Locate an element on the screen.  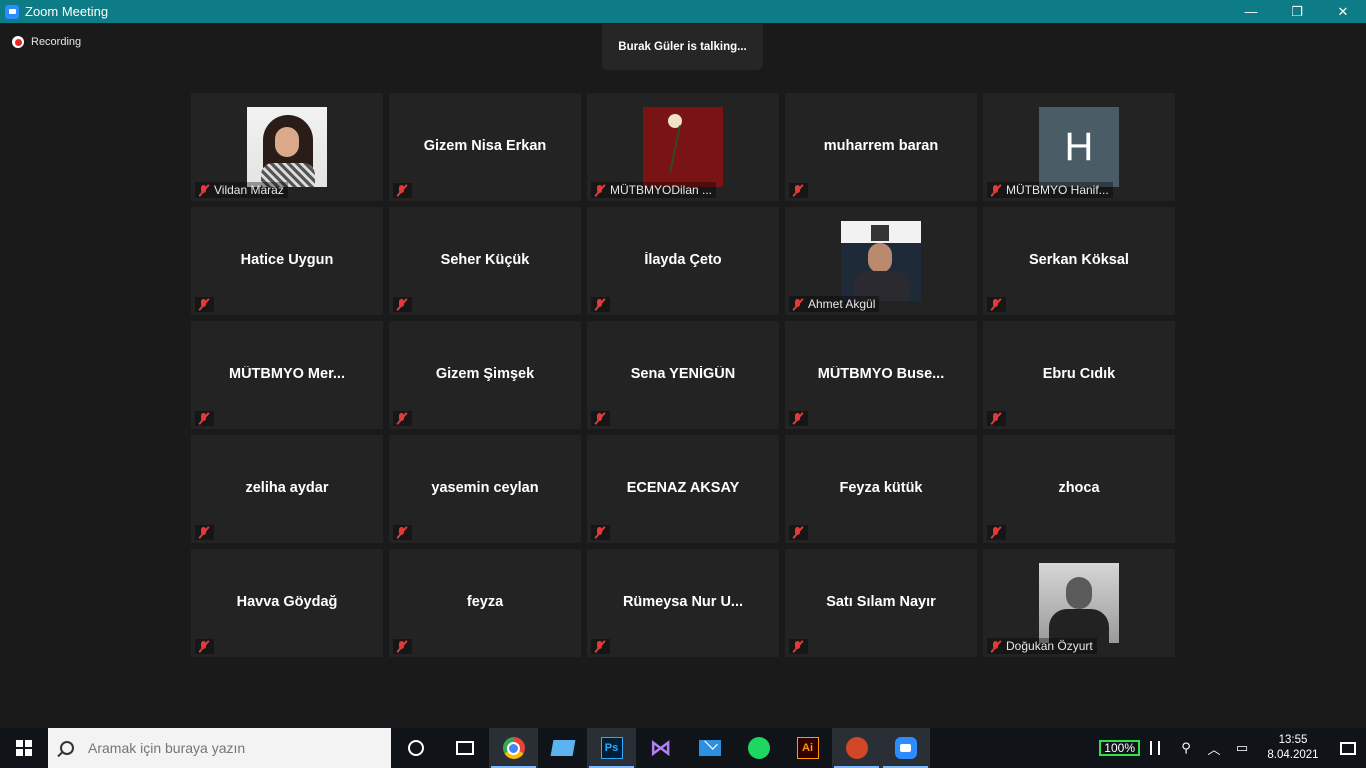
participant-tile: Ebru Cıdık is located at coordinates (1079, 375).